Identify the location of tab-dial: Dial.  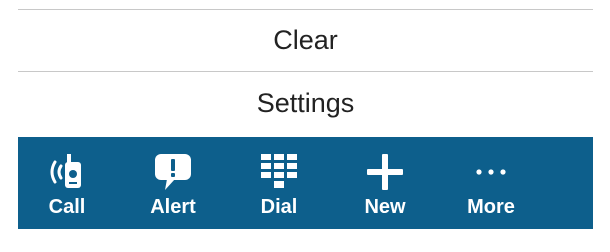
(279, 183).